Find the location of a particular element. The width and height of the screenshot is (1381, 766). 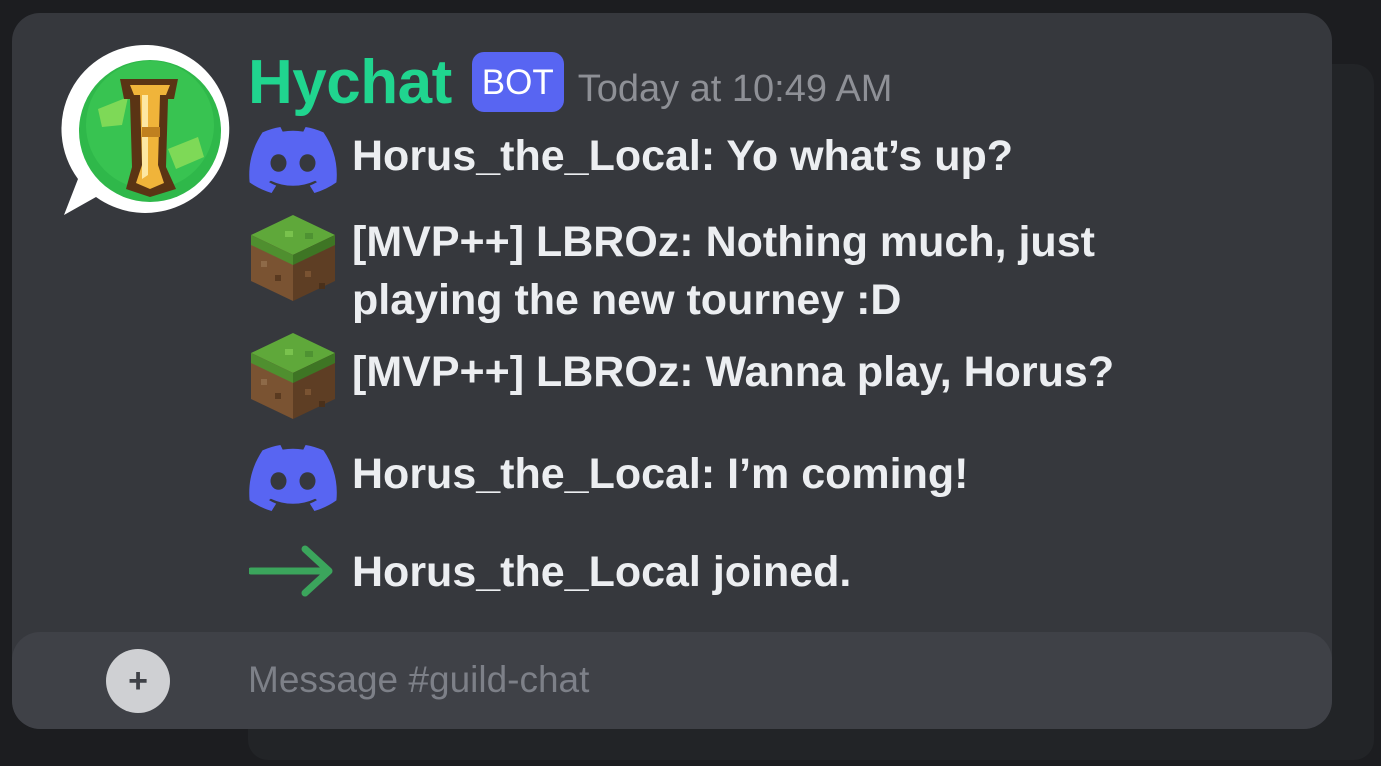

bot-avatar is located at coordinates (148, 134).